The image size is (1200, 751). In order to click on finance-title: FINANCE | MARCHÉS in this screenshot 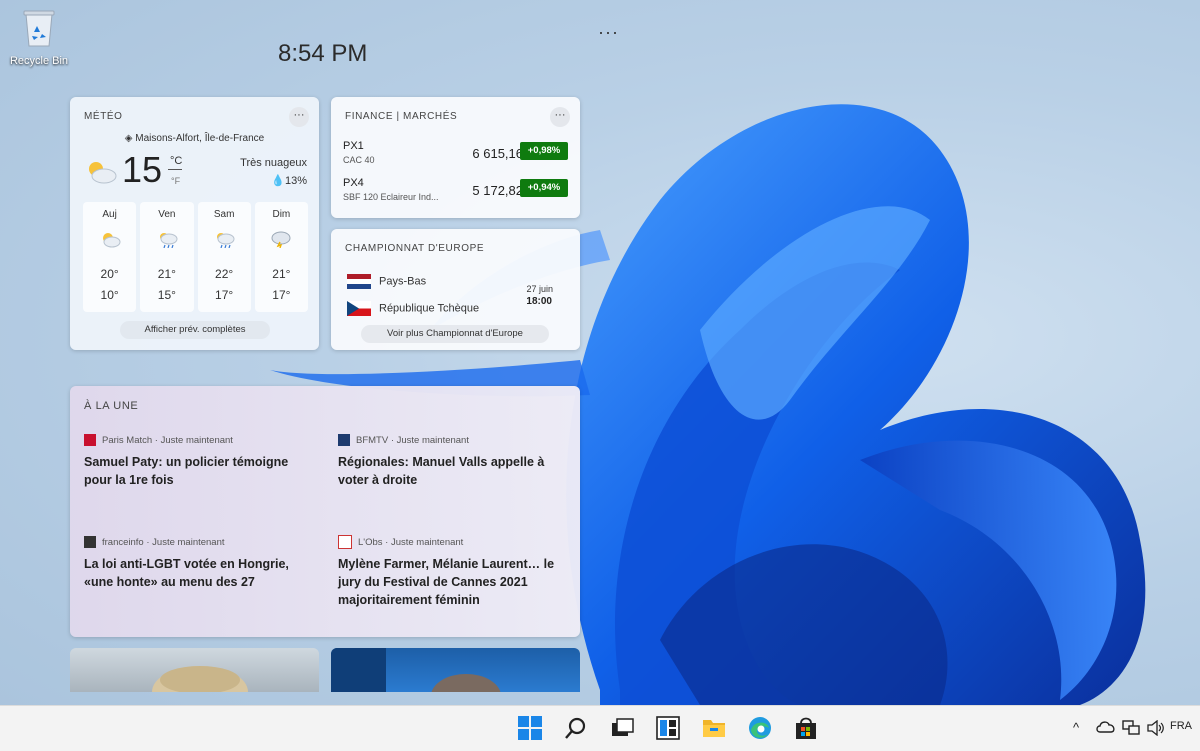, I will do `click(401, 116)`.